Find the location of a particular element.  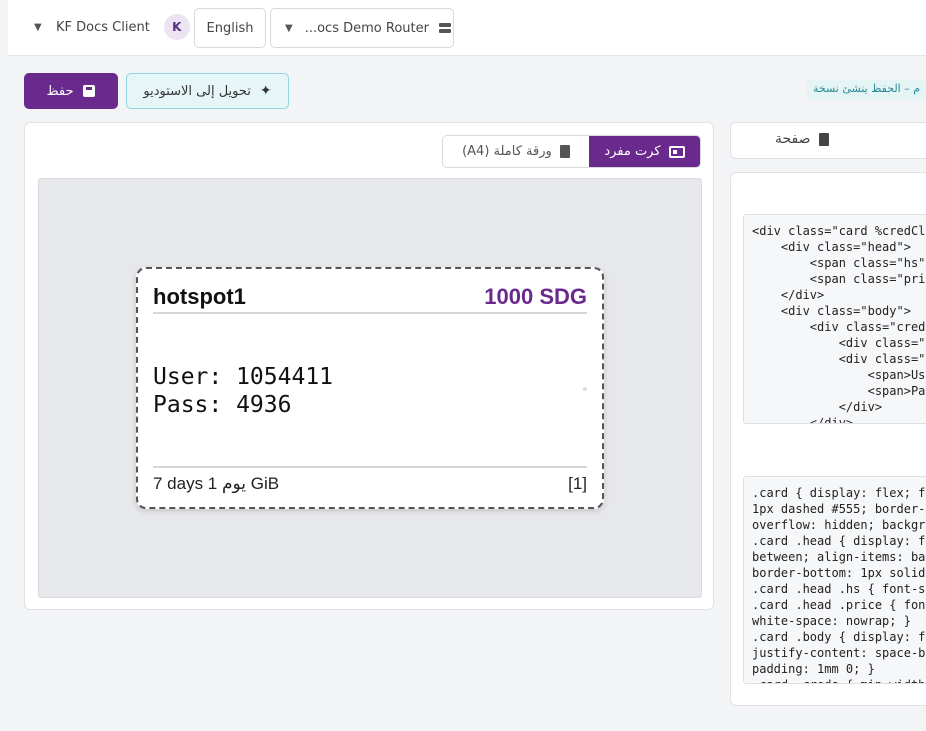

card-credentials: User: 1054411 Pass: 4936 is located at coordinates (243, 391).